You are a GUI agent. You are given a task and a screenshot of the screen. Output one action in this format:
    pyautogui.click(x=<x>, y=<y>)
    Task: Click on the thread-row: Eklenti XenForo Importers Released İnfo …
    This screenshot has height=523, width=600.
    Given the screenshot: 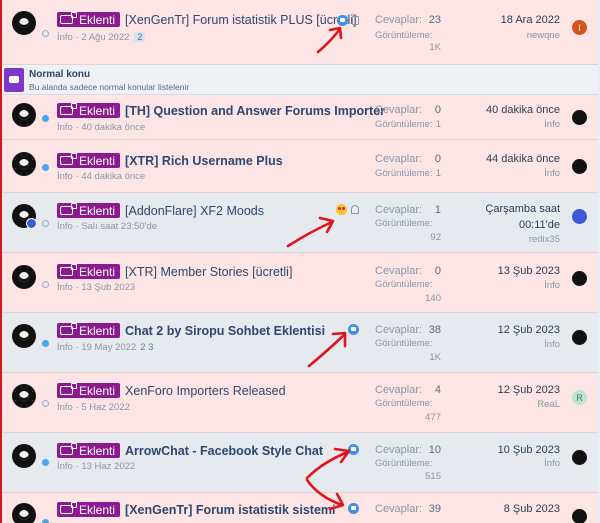 What is the action you would take?
    pyautogui.click(x=301, y=403)
    